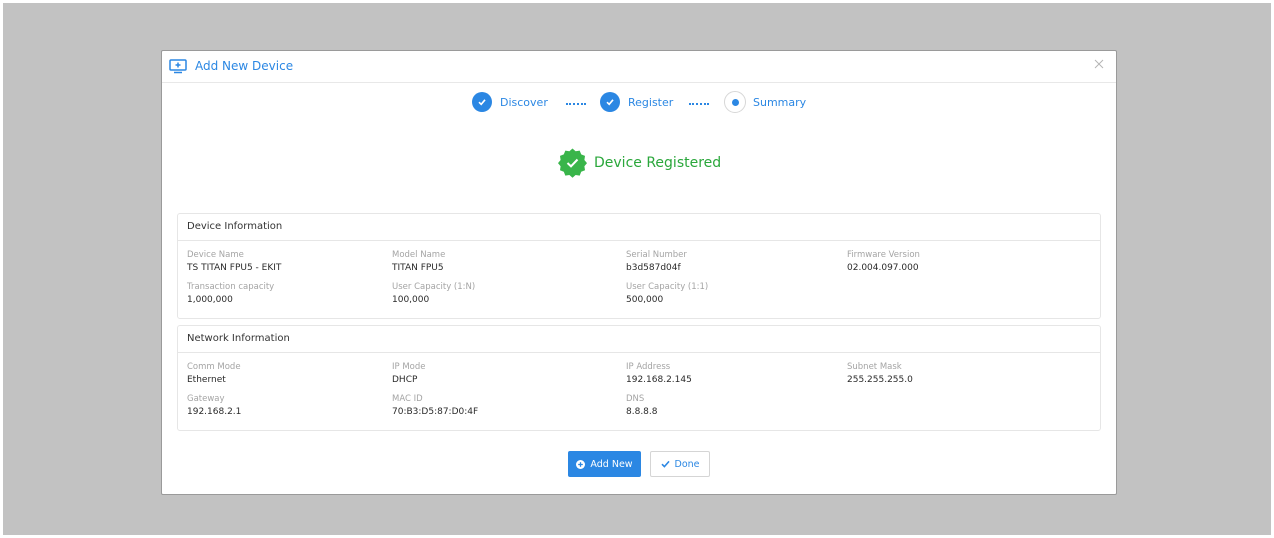 This screenshot has height=538, width=1274. Describe the element at coordinates (418, 262) in the screenshot. I see `model-name-field: Model Name TITAN FPU5` at that location.